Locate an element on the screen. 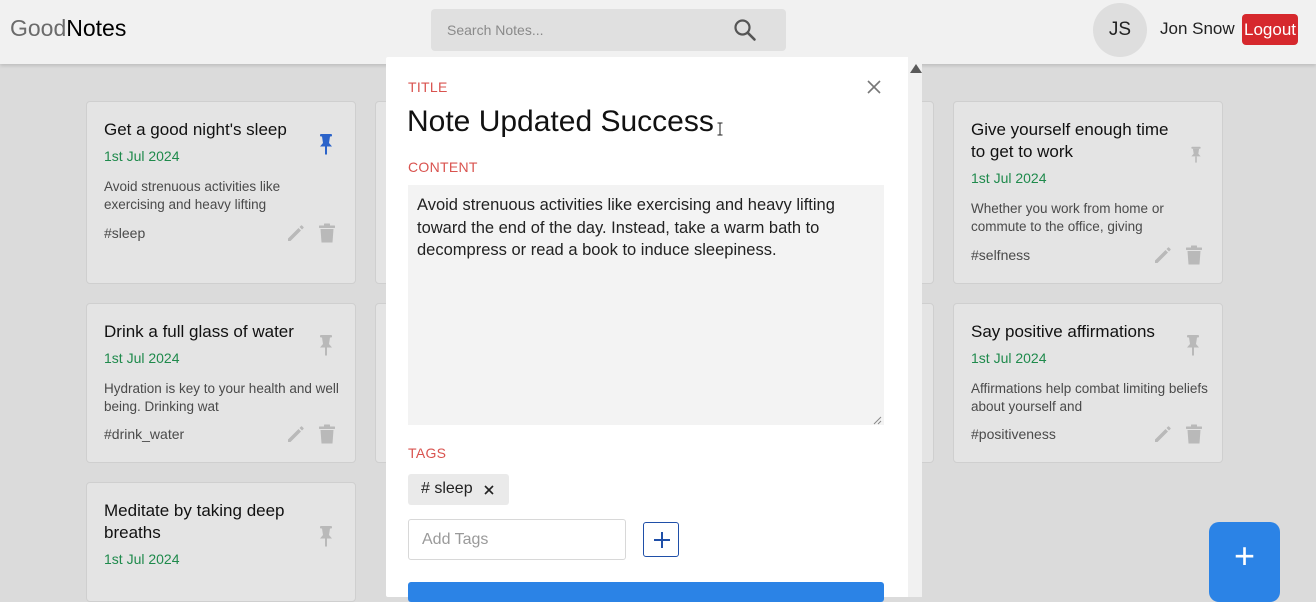 The height and width of the screenshot is (602, 1316). update-note-button is located at coordinates (646, 592).